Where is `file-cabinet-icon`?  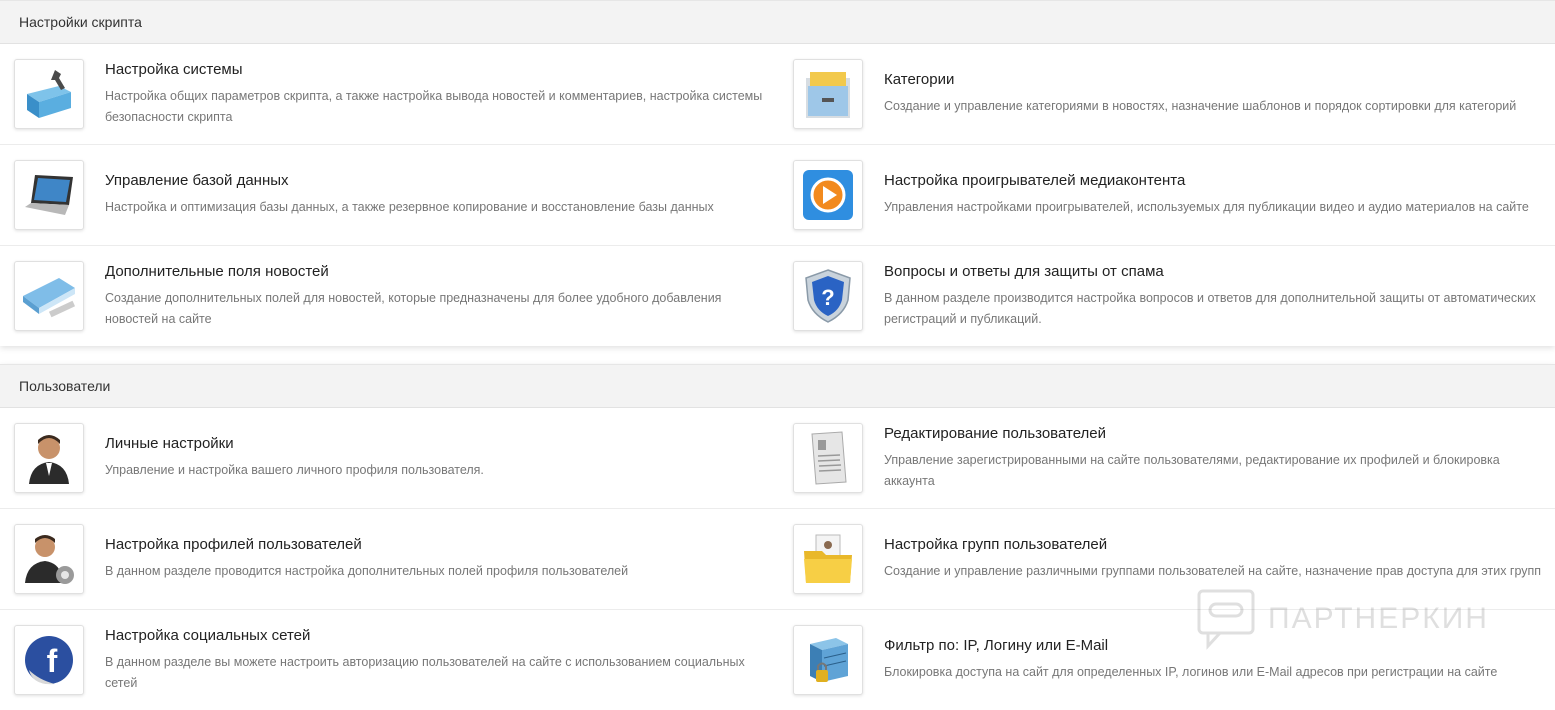
file-cabinet-icon is located at coordinates (828, 94).